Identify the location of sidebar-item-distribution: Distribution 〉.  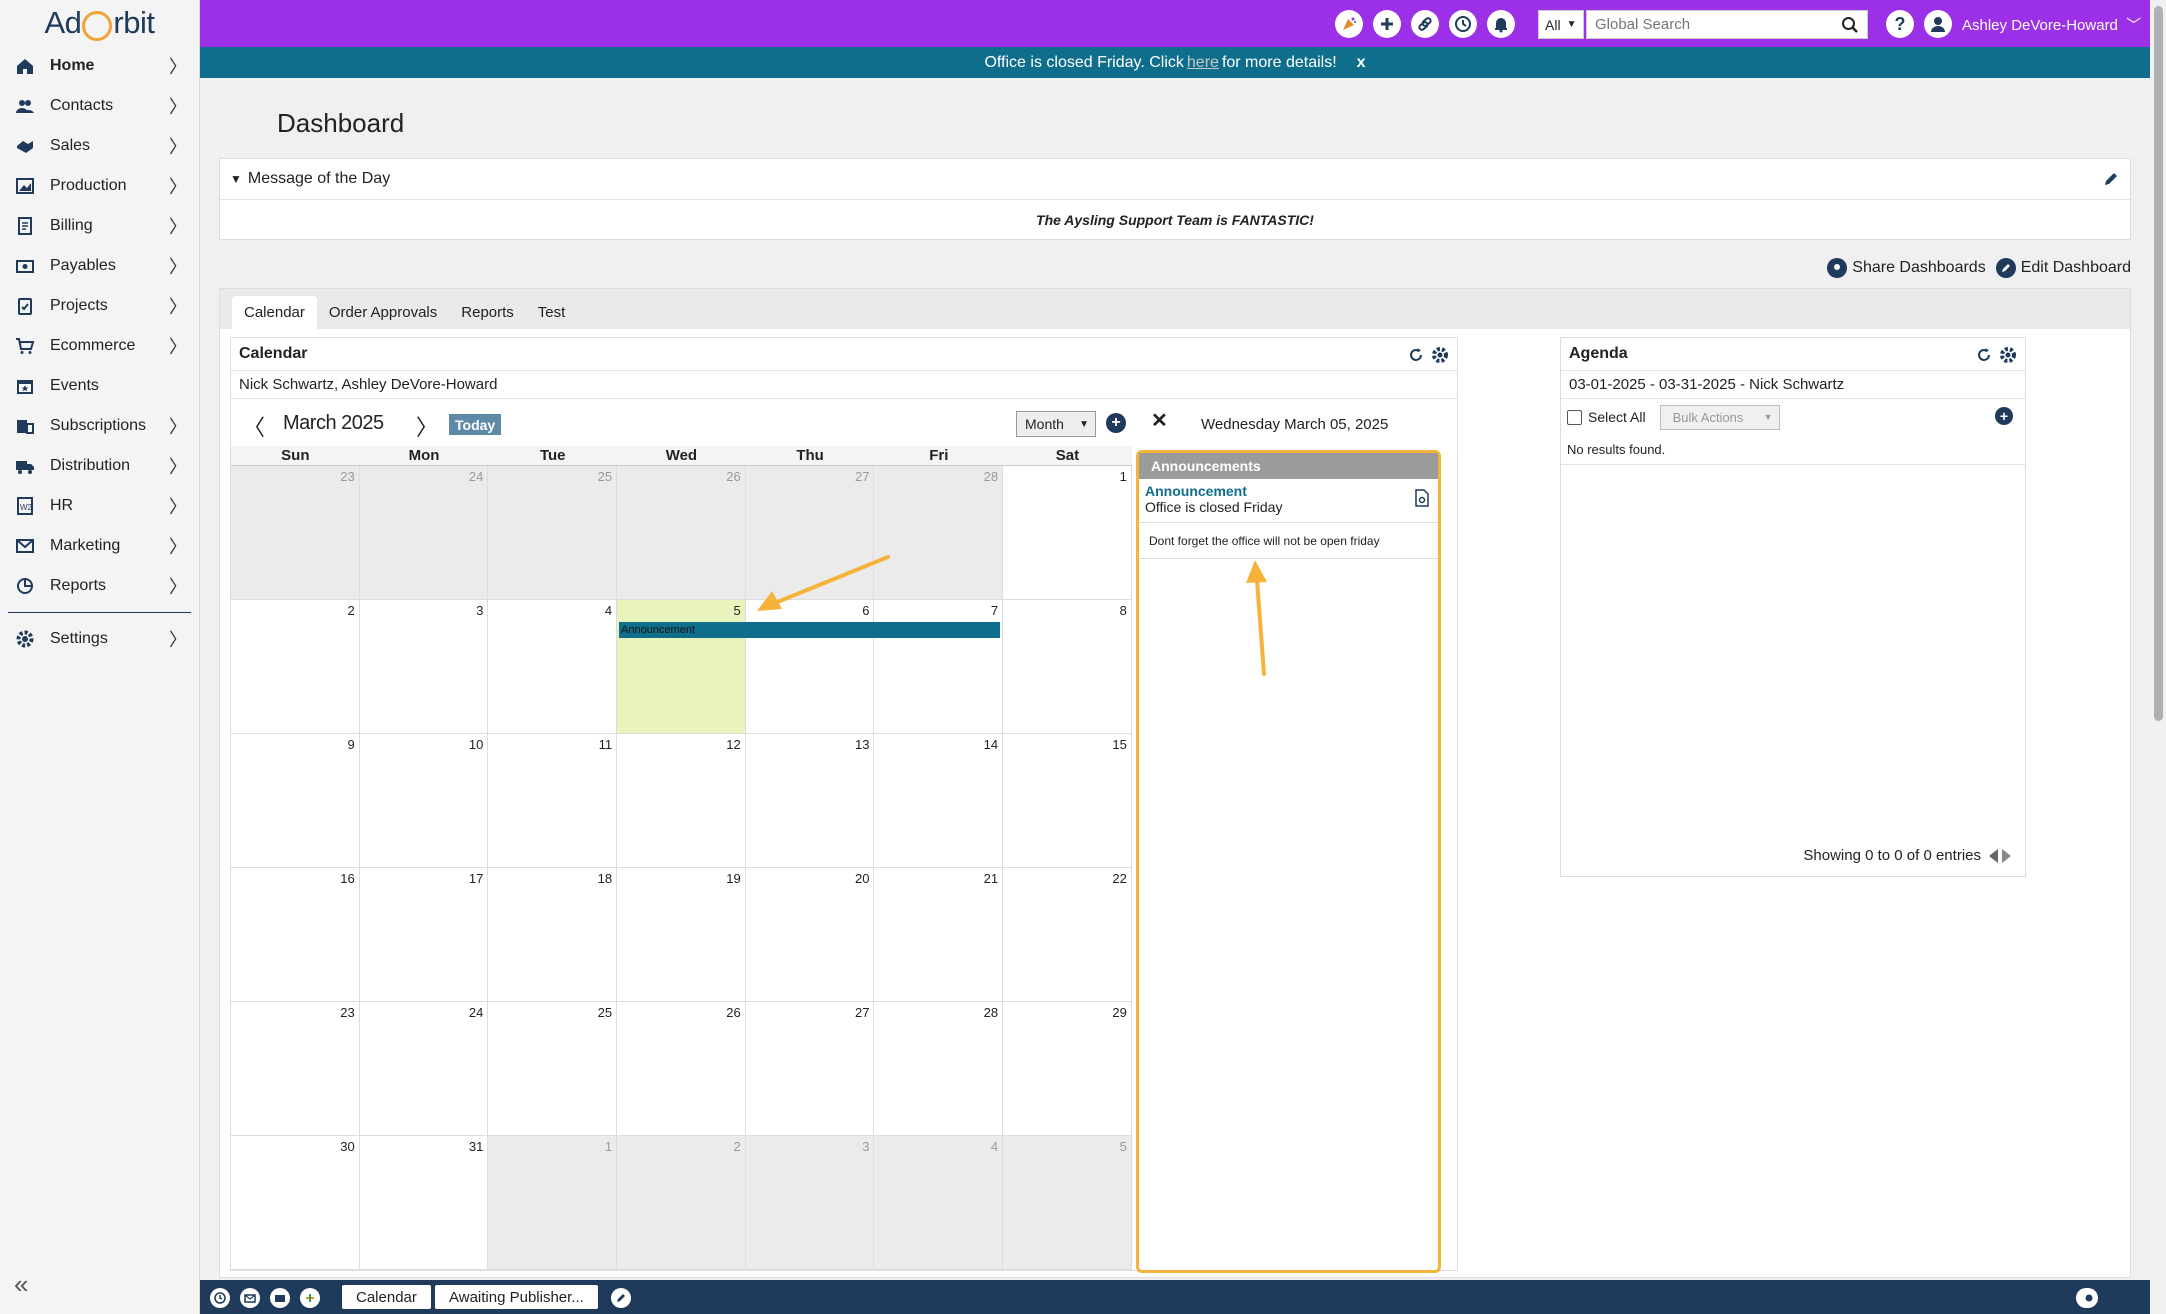
(99, 466).